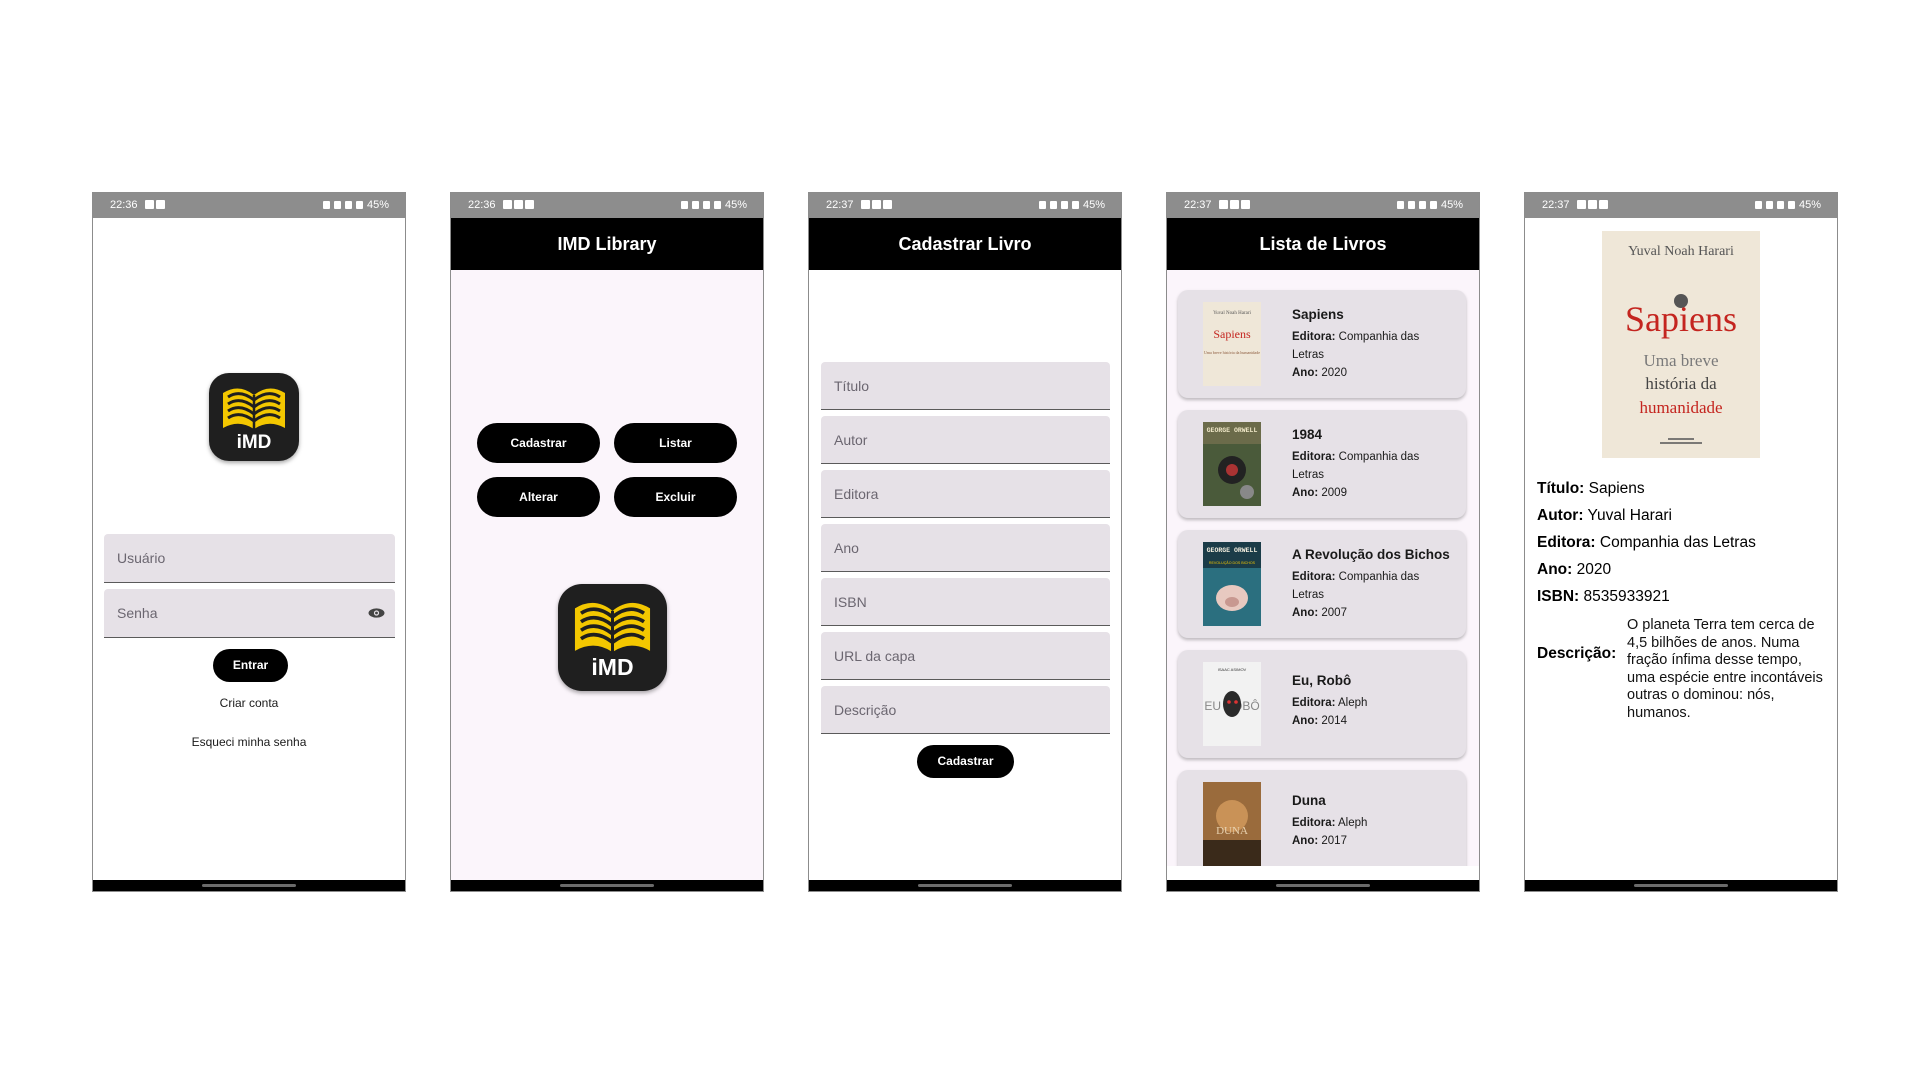  What do you see at coordinates (1646, 543) in the screenshot?
I see `detail-publisher-row: Editora: Companhia das Letras` at bounding box center [1646, 543].